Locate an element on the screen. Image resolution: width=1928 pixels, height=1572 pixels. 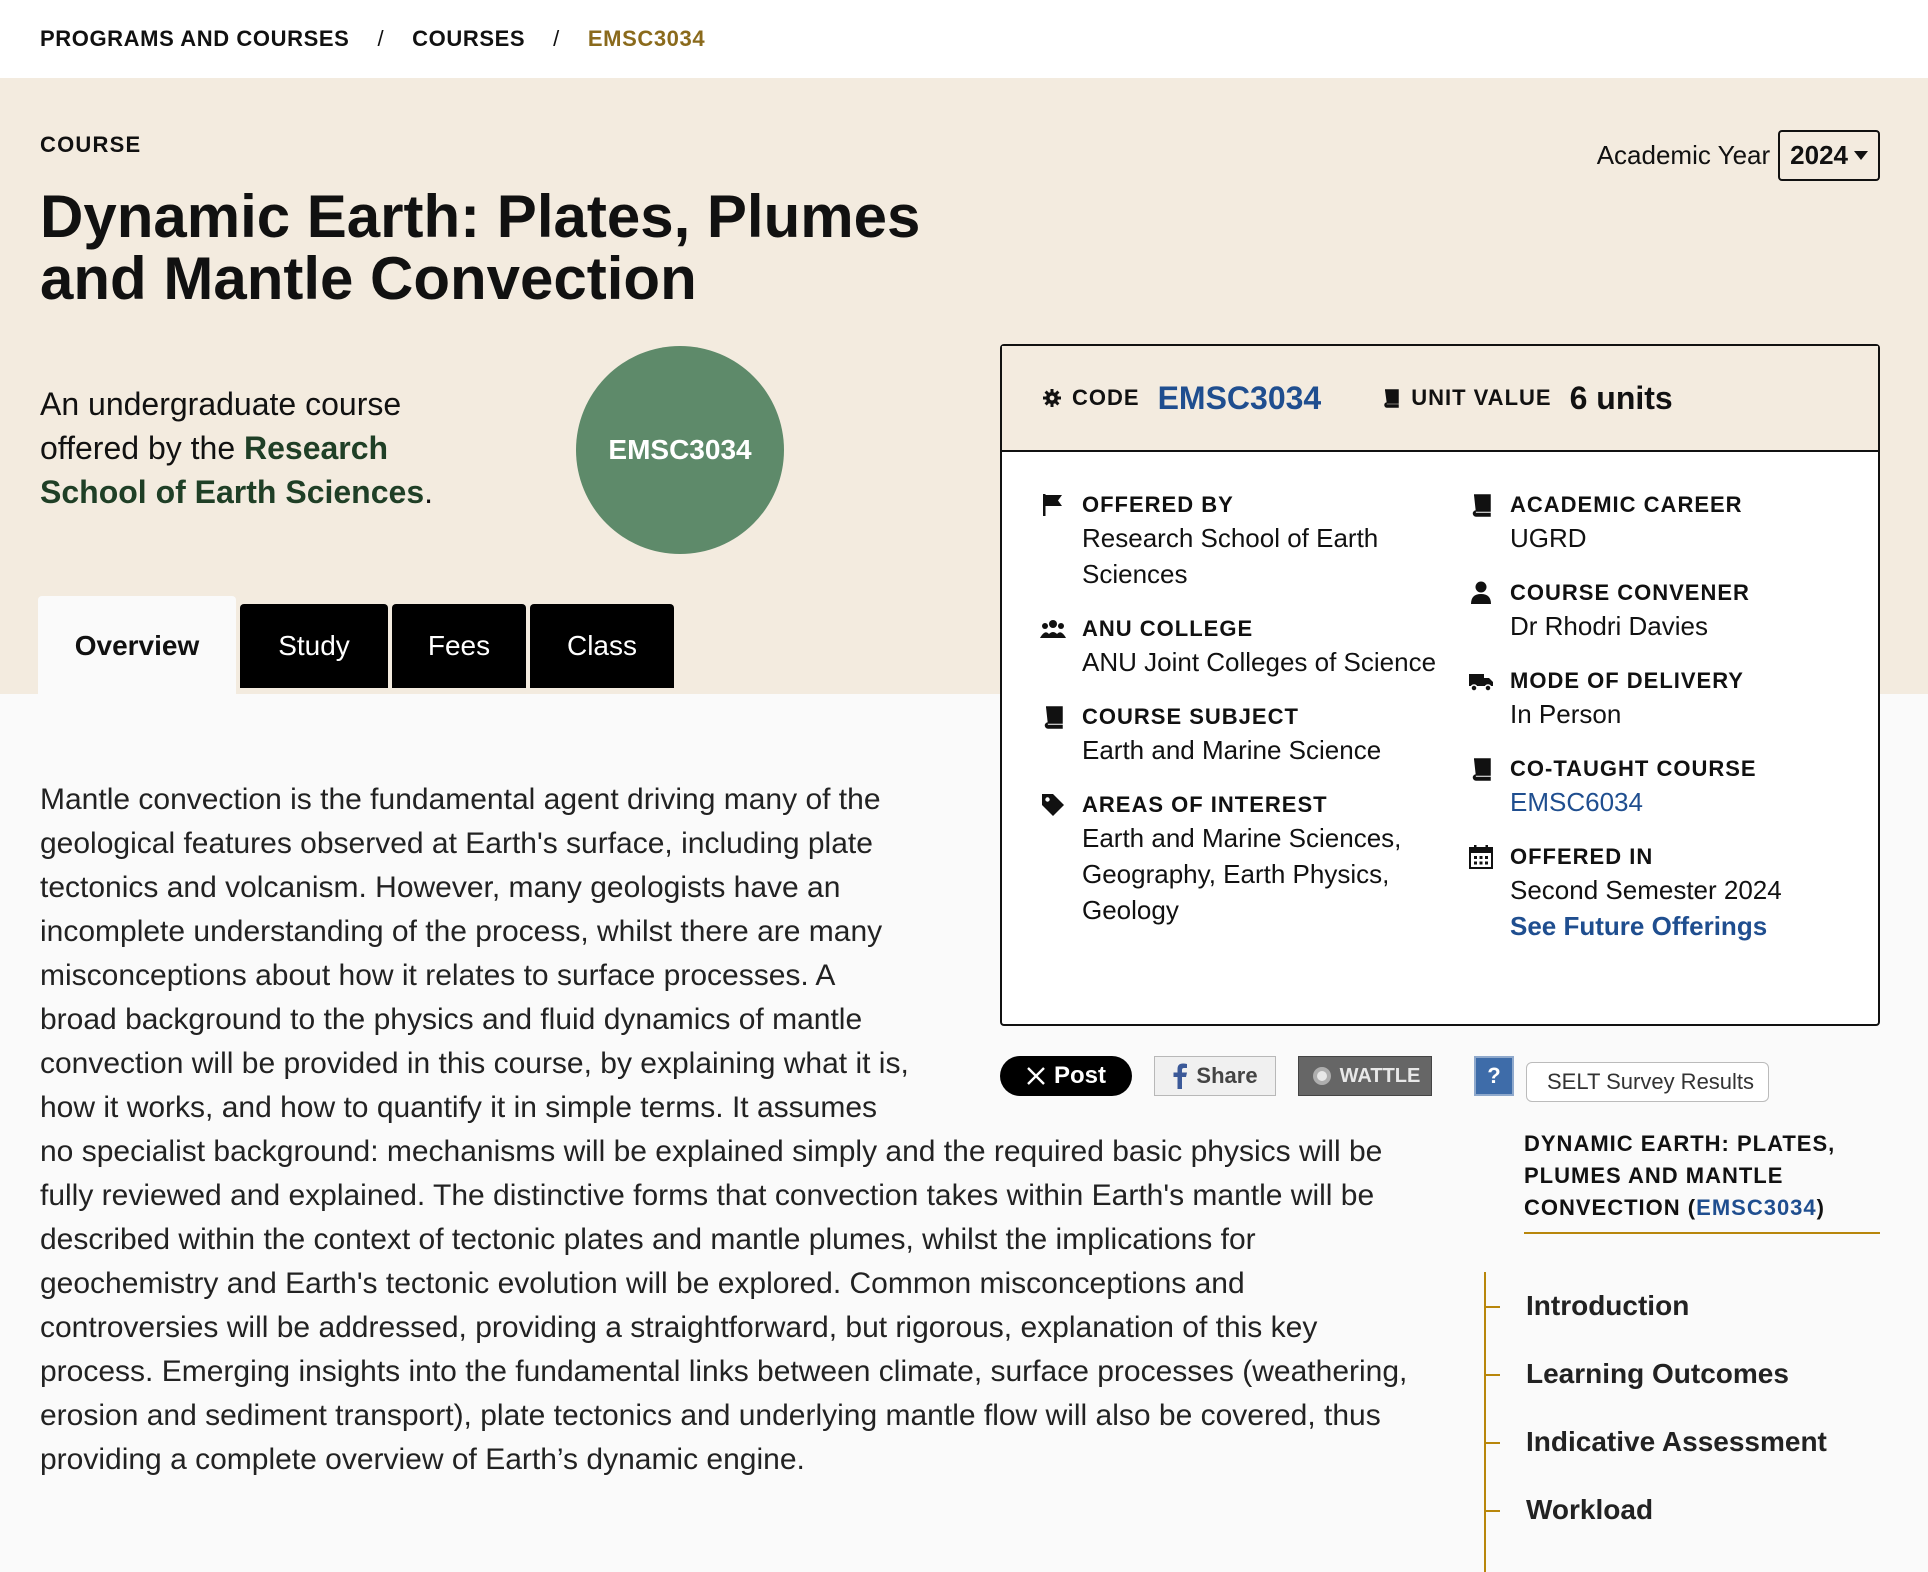
course-convener-value: Dr Rhodri Davies is located at coordinates (1609, 626).